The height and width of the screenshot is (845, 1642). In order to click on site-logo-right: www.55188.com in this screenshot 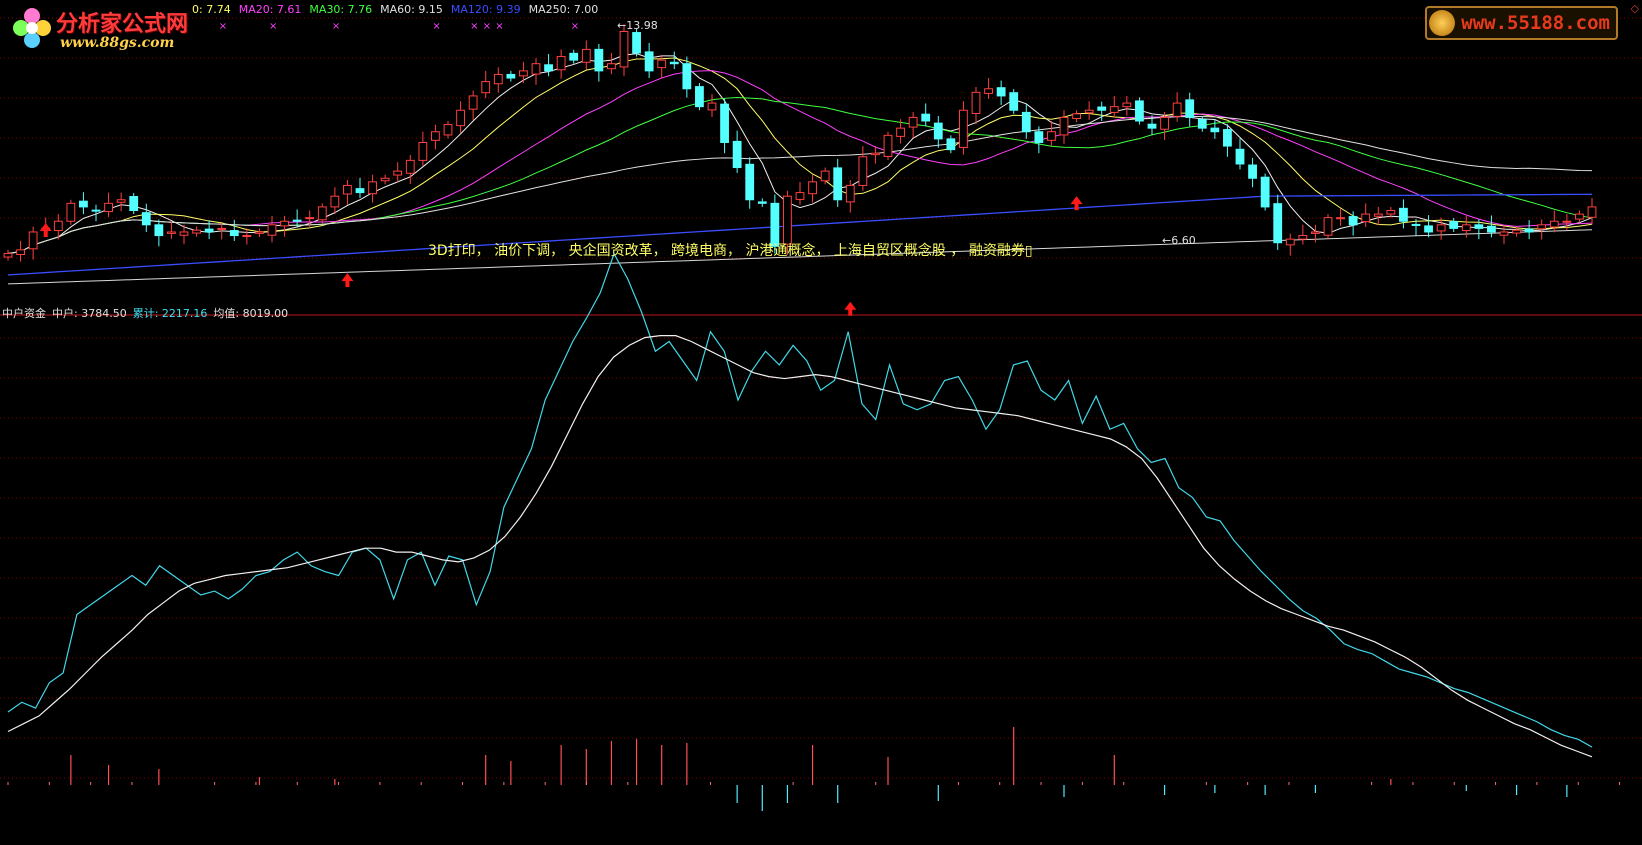, I will do `click(1521, 23)`.